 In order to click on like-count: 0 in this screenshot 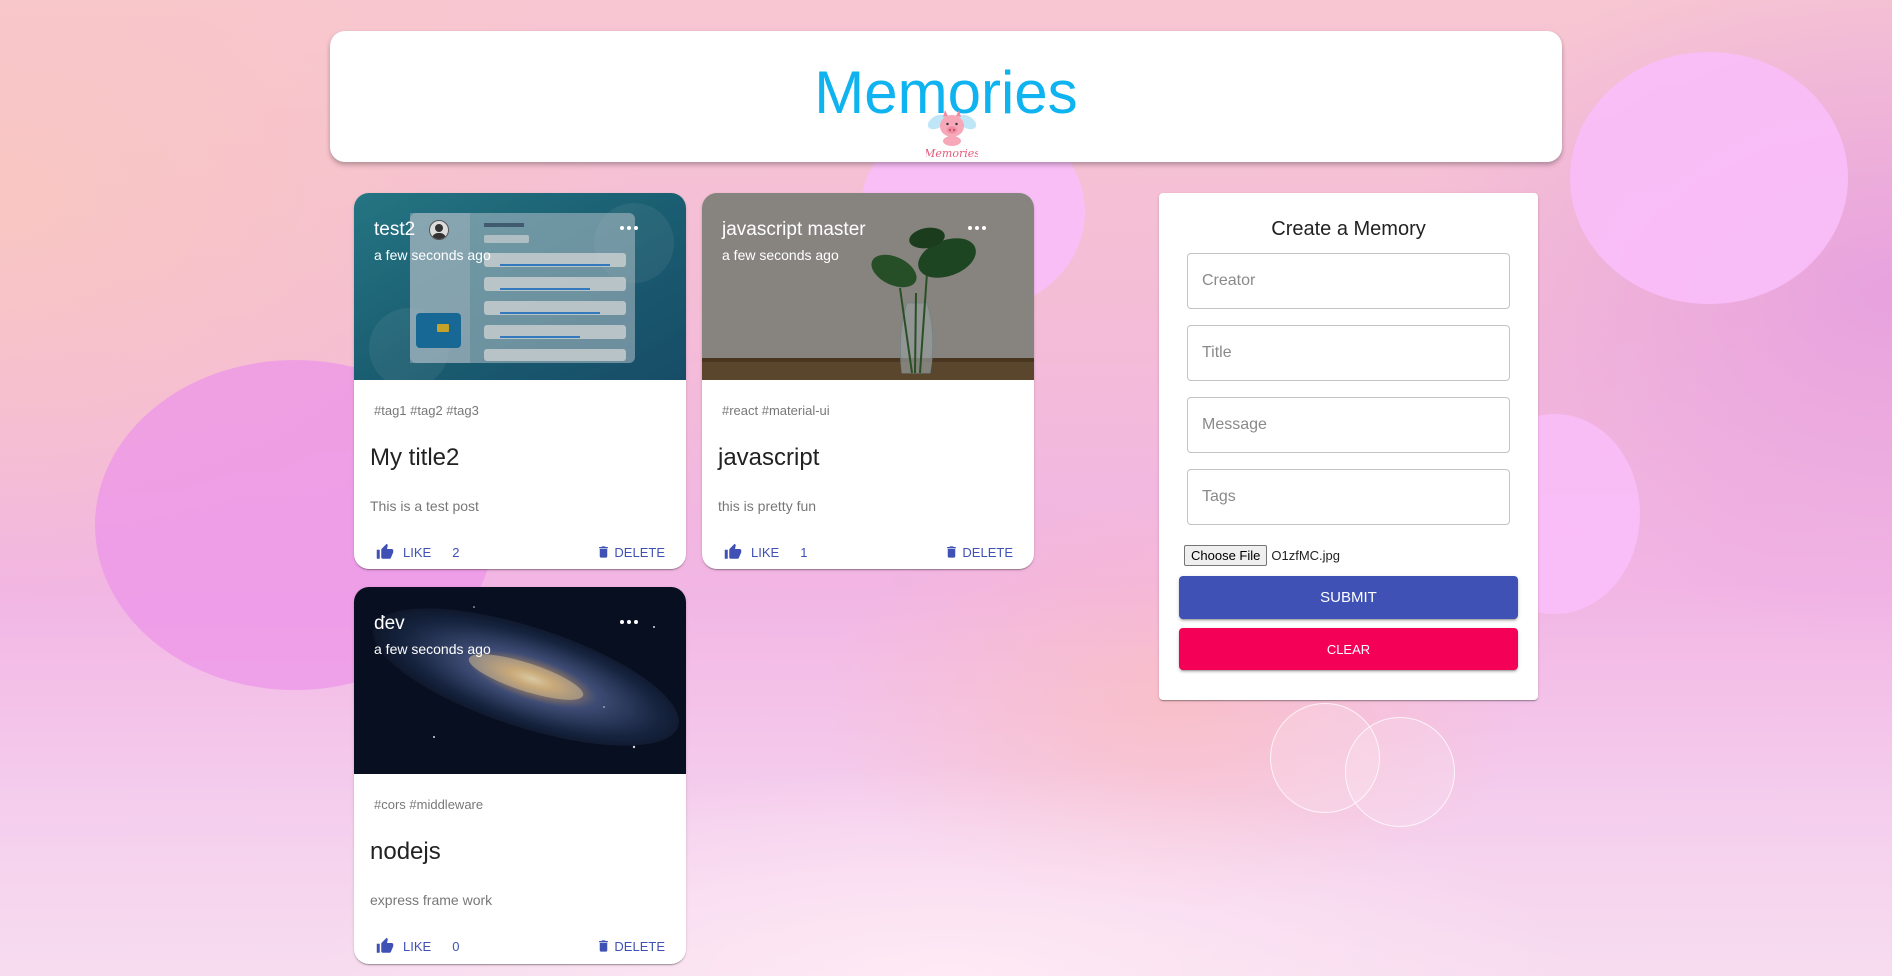, I will do `click(456, 946)`.